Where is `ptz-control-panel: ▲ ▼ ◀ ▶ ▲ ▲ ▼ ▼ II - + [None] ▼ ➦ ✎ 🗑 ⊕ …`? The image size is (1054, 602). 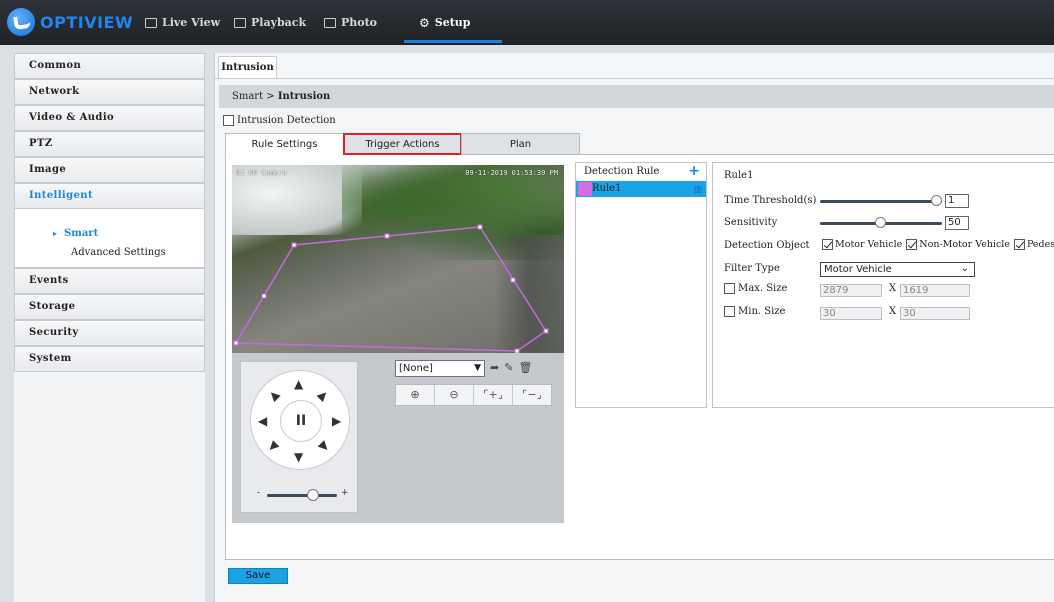 ptz-control-panel: ▲ ▼ ◀ ▶ ▲ ▲ ▼ ▼ II - + [None] ▼ ➦ ✎ 🗑 ⊕ … is located at coordinates (398, 438).